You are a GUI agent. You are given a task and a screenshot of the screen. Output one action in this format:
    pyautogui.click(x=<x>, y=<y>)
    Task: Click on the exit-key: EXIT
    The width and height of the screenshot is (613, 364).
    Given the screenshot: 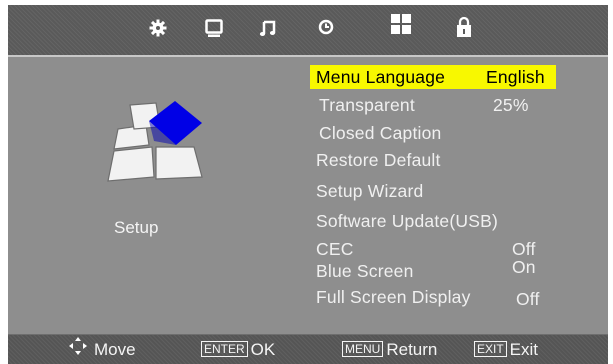 What is the action you would take?
    pyautogui.click(x=490, y=348)
    